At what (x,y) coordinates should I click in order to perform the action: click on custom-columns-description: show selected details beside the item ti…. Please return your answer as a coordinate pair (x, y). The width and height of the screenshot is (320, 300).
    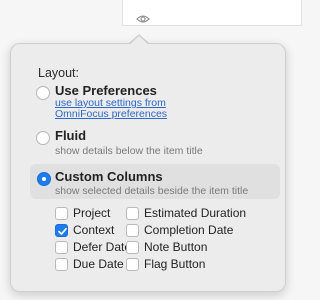
    Looking at the image, I should click on (152, 191).